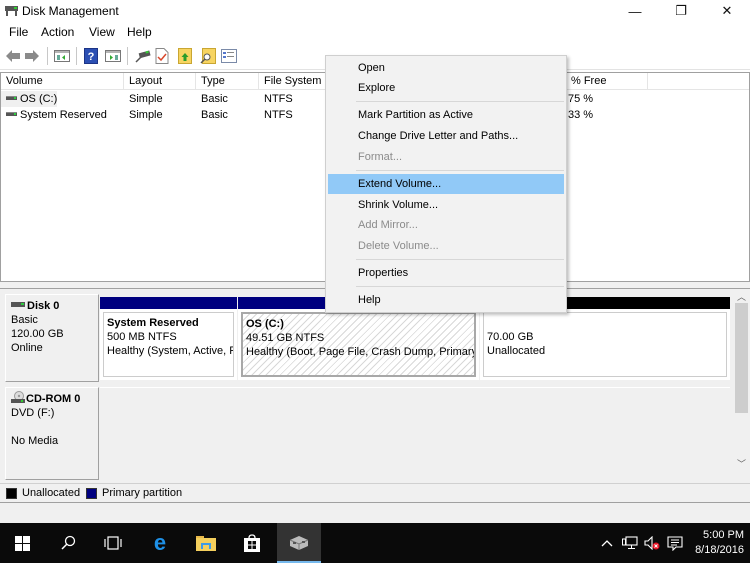  Describe the element at coordinates (160, 543) in the screenshot. I see `edge-icon: e` at that location.